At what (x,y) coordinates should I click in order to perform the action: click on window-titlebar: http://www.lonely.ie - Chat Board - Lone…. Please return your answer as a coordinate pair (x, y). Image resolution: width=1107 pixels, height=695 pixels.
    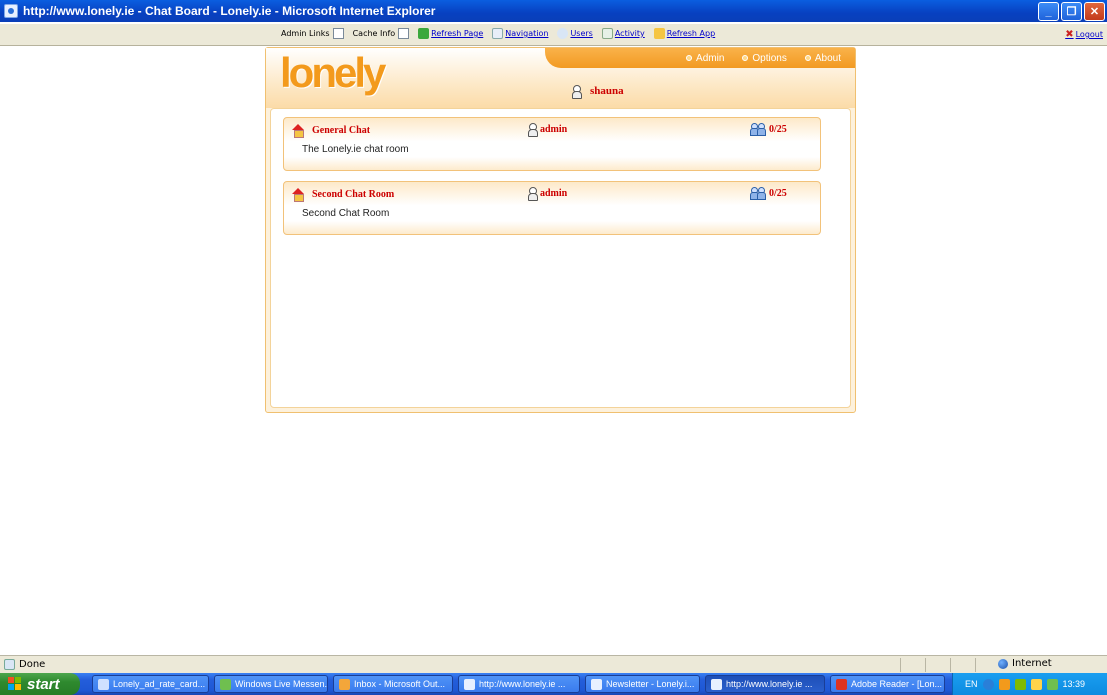
    Looking at the image, I should click on (553, 11).